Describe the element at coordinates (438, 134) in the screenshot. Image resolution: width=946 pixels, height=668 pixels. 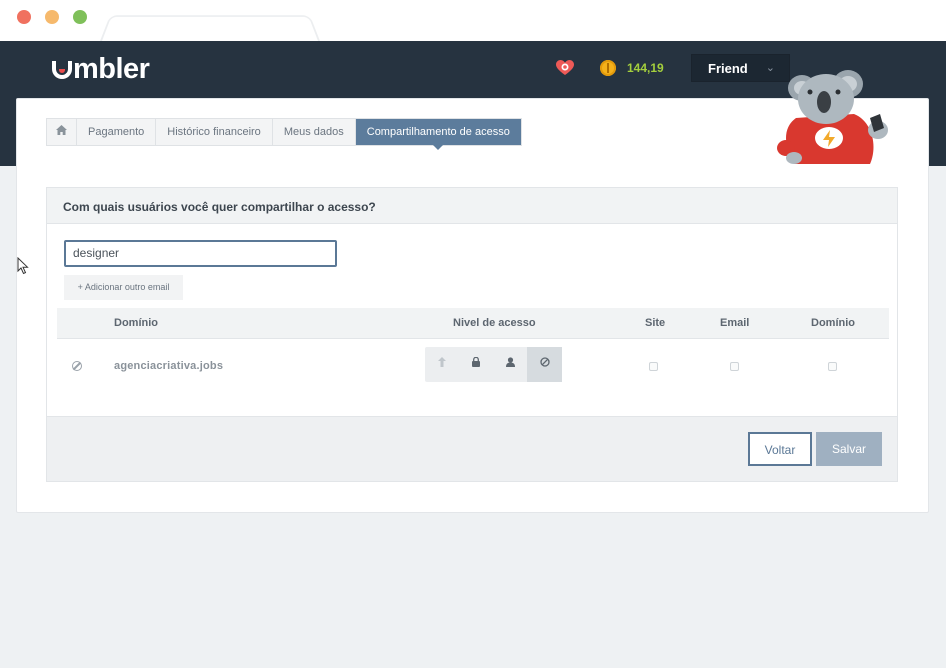
I see `breadcrumb-compartilhamento: Compartilhamento de acesso` at that location.